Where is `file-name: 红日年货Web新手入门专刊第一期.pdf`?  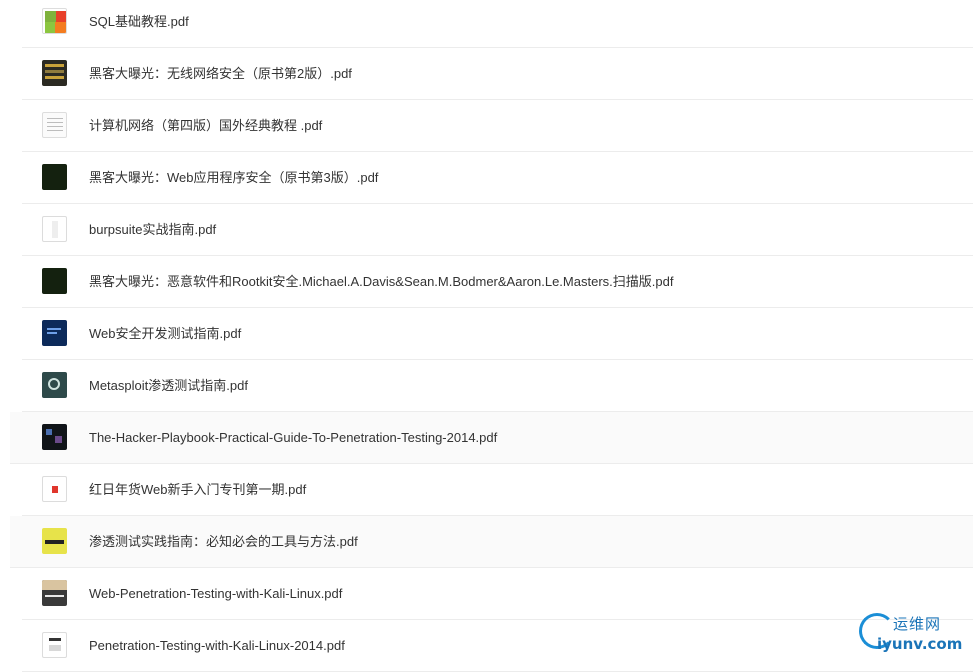
file-name: 红日年货Web新手入门专刊第一期.pdf is located at coordinates (197, 489).